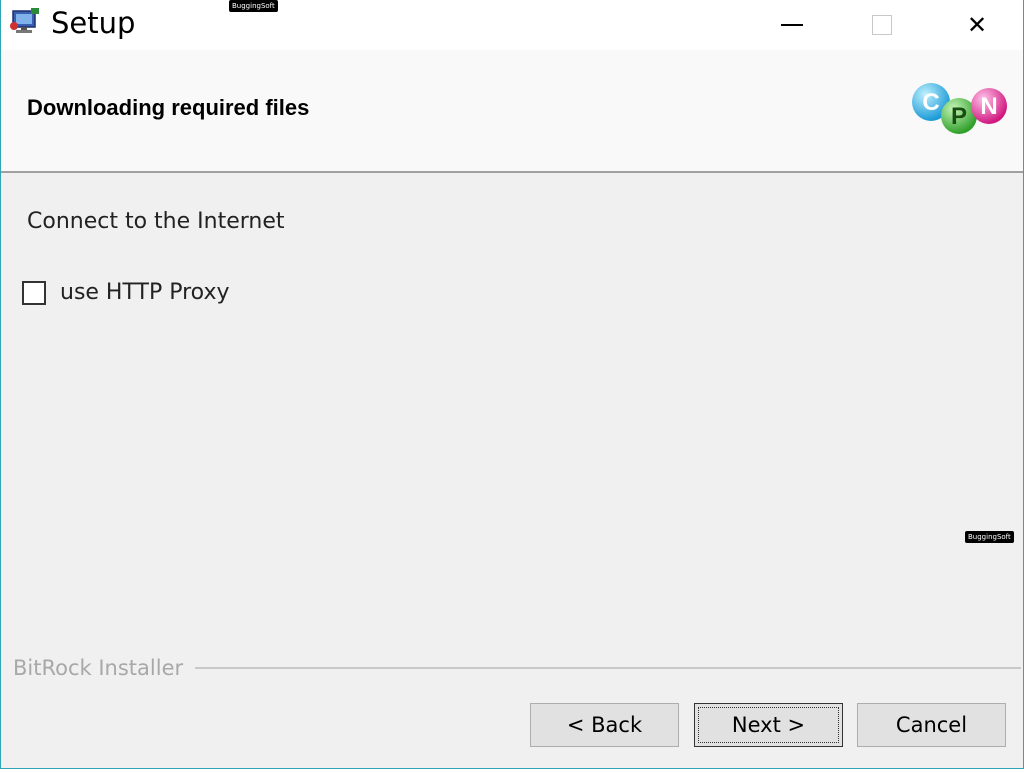  What do you see at coordinates (608, 668) in the screenshot?
I see `footer-divider` at bounding box center [608, 668].